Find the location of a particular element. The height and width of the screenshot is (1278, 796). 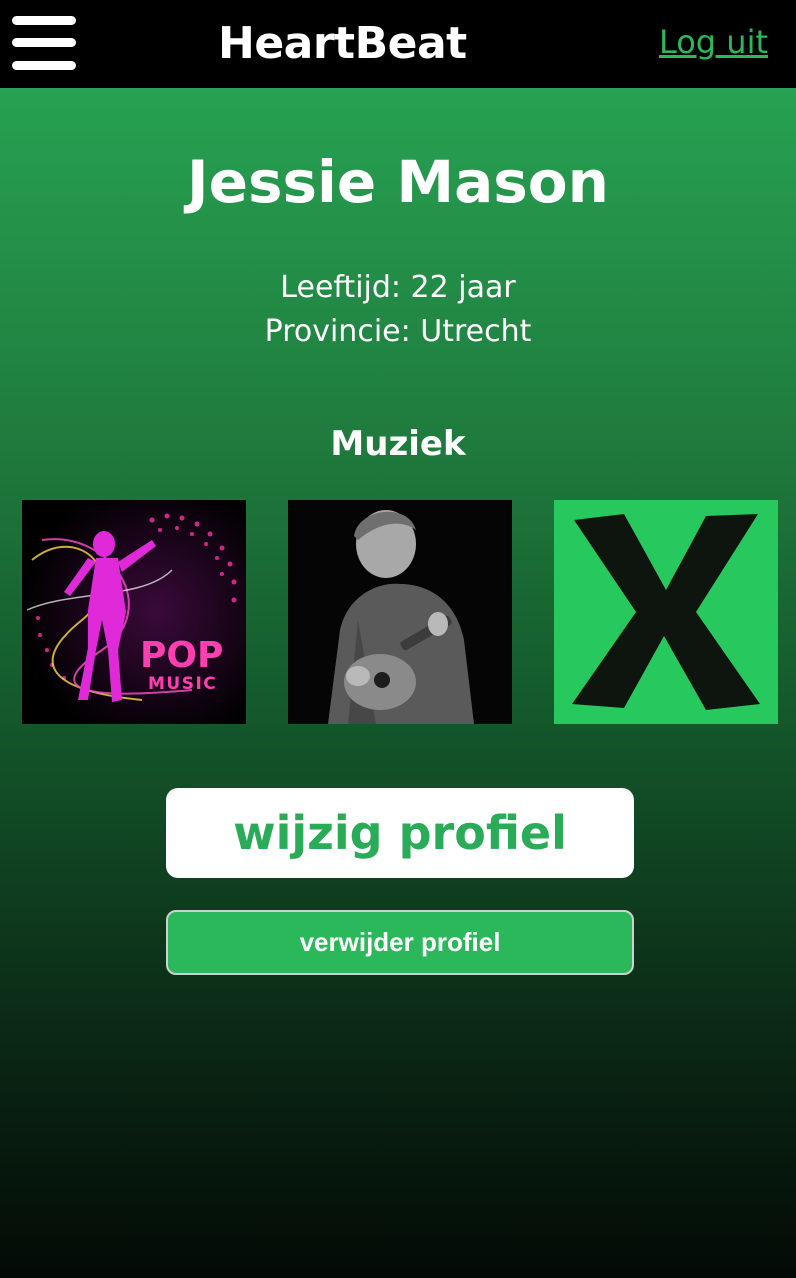

album-x-cover-image is located at coordinates (666, 612).